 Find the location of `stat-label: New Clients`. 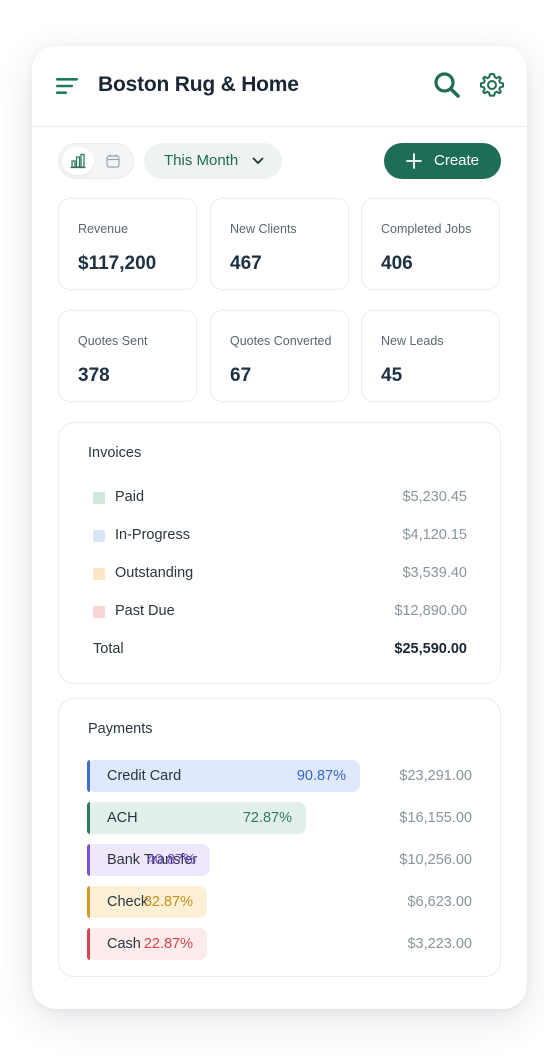

stat-label: New Clients is located at coordinates (263, 229).